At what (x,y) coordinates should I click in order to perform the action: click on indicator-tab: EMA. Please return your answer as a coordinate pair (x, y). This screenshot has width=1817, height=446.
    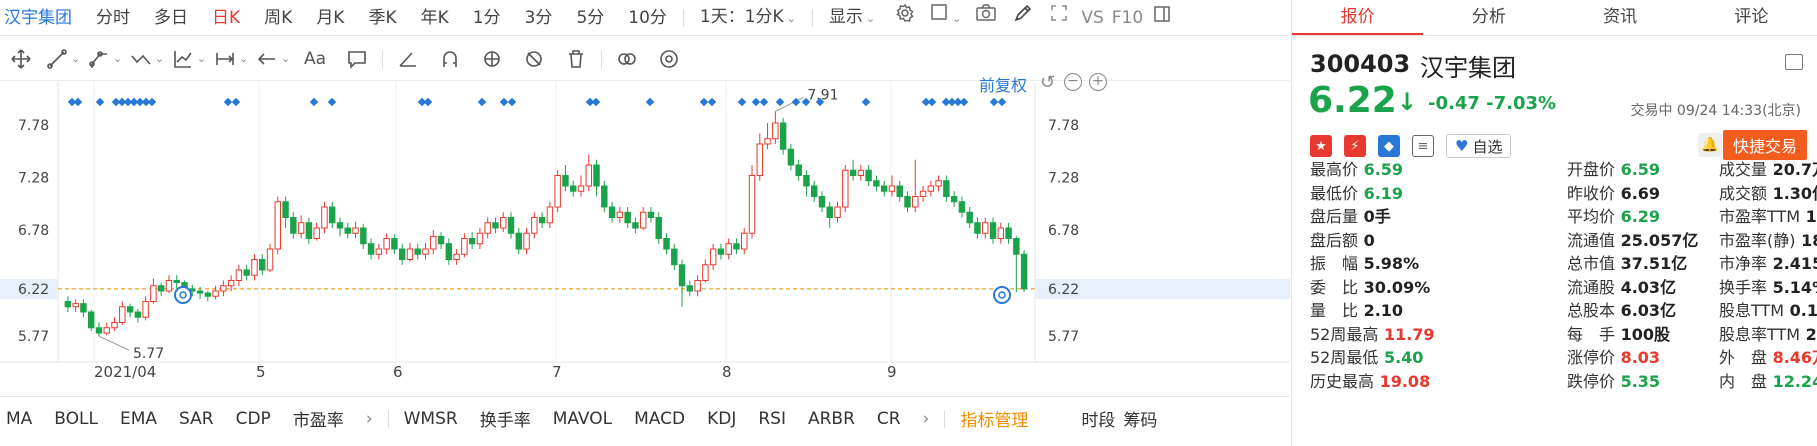
    Looking at the image, I should click on (138, 419).